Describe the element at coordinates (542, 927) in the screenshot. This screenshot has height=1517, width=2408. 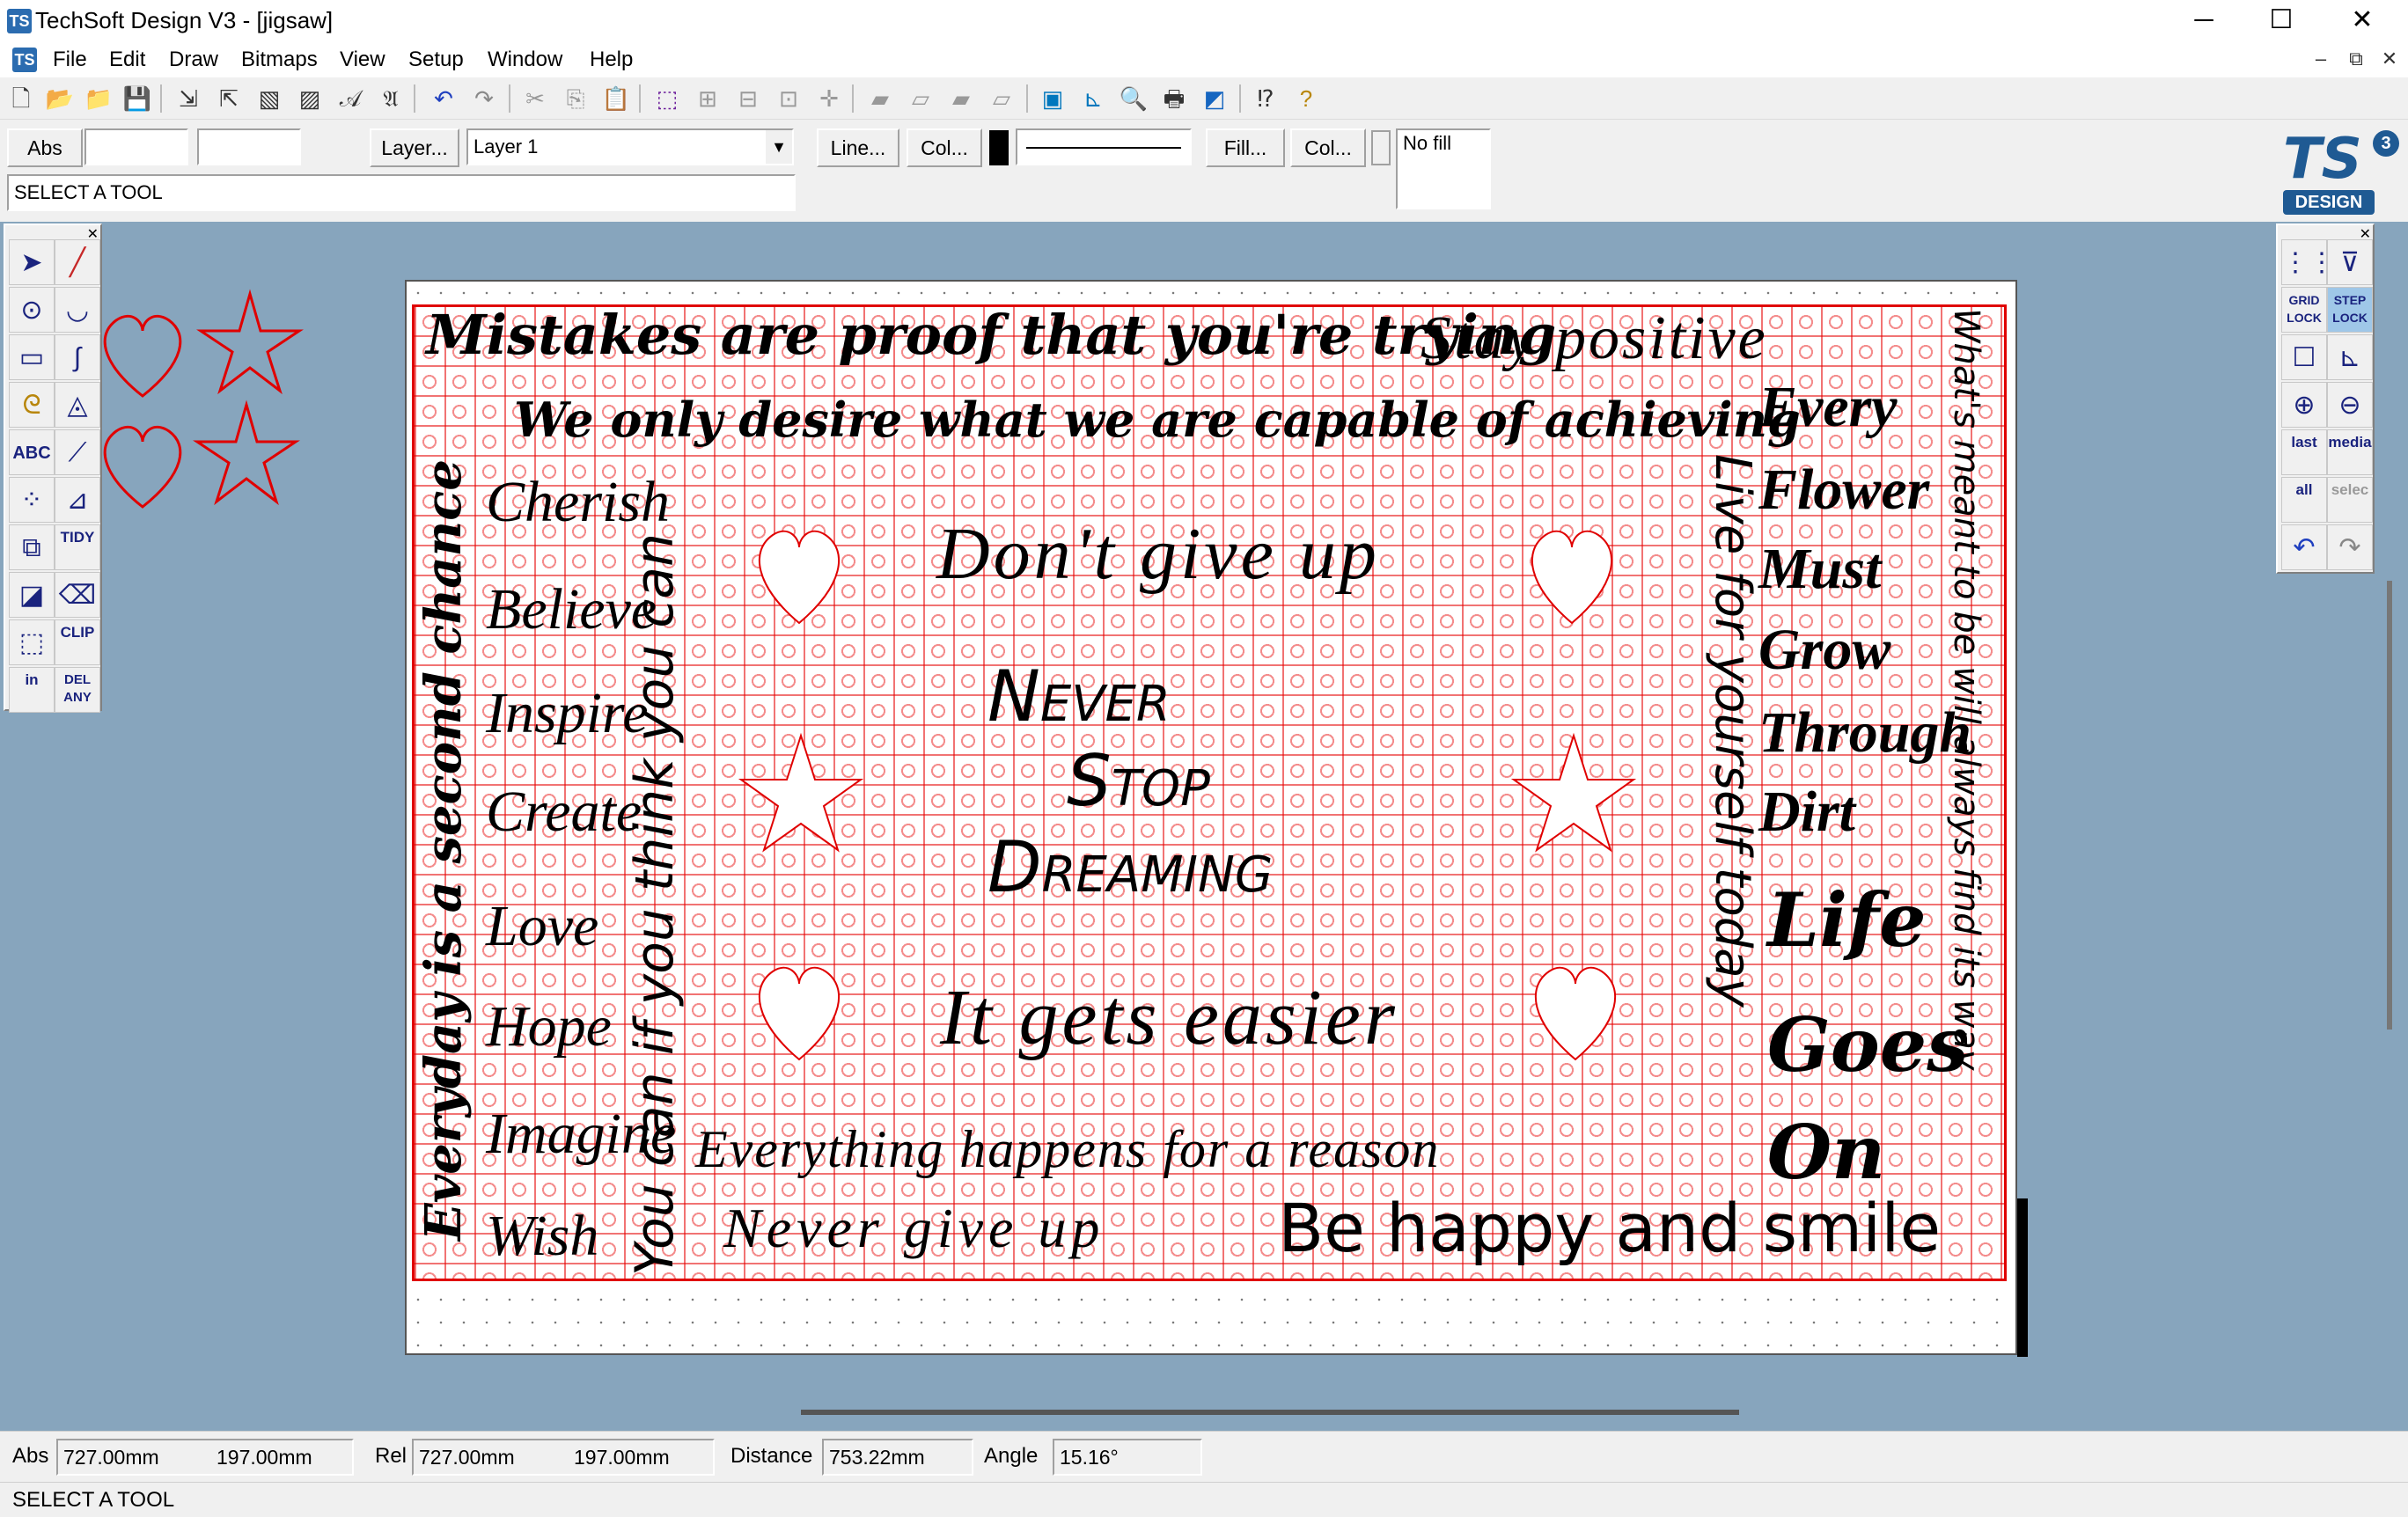
I see `word-love: Love` at that location.